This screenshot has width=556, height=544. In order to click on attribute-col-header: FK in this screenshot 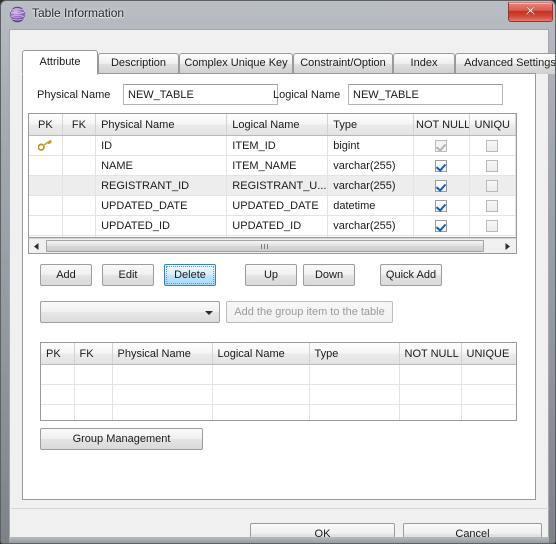, I will do `click(79, 125)`.